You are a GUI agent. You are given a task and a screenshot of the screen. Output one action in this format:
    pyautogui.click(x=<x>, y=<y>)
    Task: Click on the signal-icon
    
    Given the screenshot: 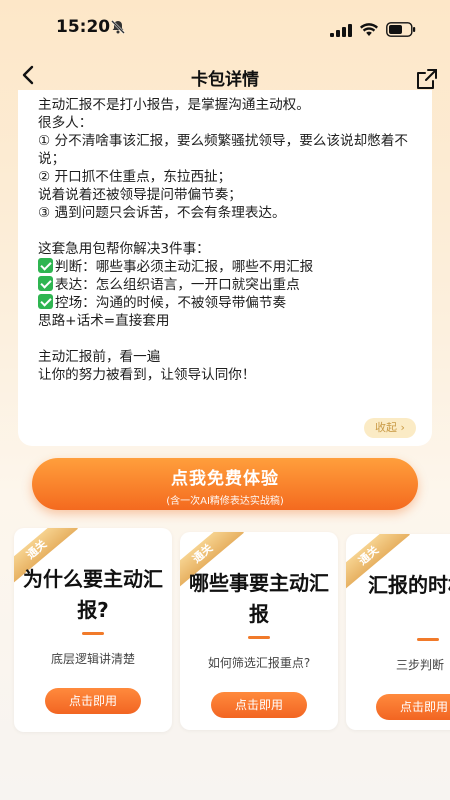 What is the action you would take?
    pyautogui.click(x=341, y=30)
    